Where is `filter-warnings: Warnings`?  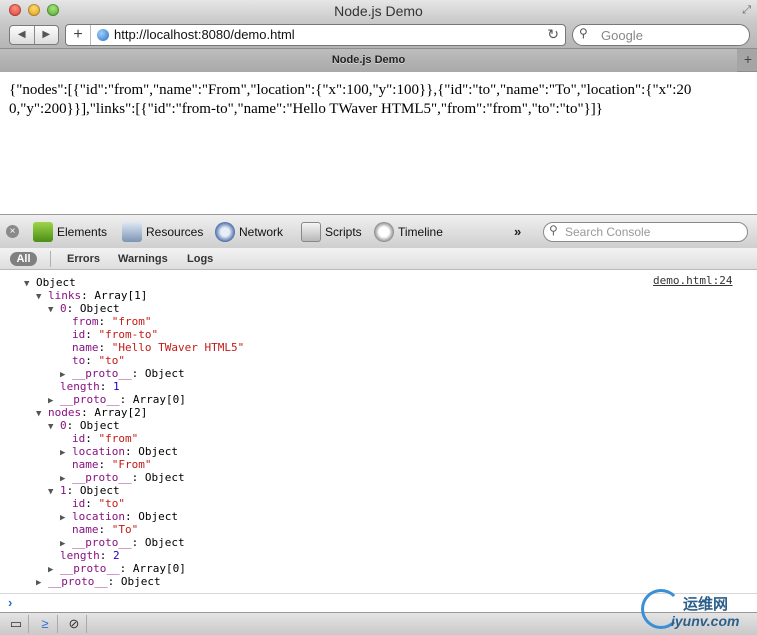
filter-warnings: Warnings is located at coordinates (143, 259).